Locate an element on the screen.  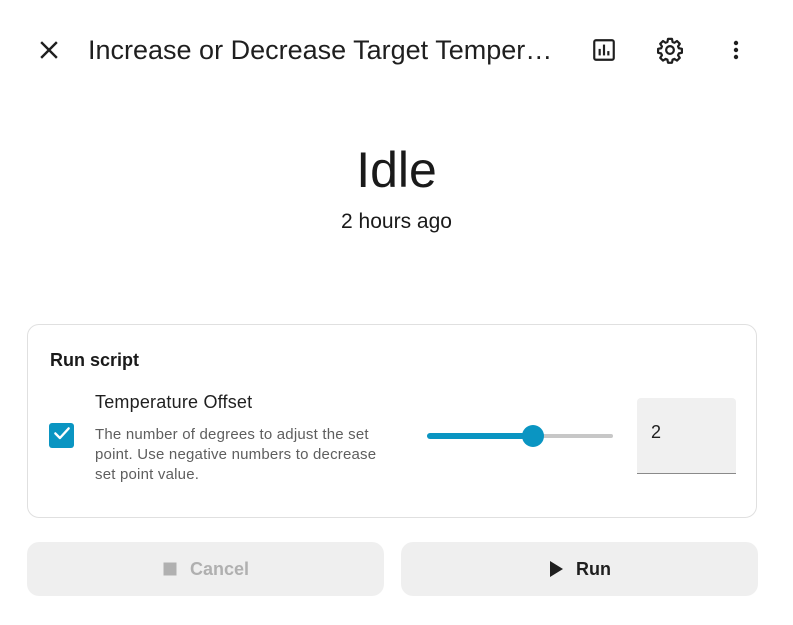
close-button is located at coordinates (49, 52).